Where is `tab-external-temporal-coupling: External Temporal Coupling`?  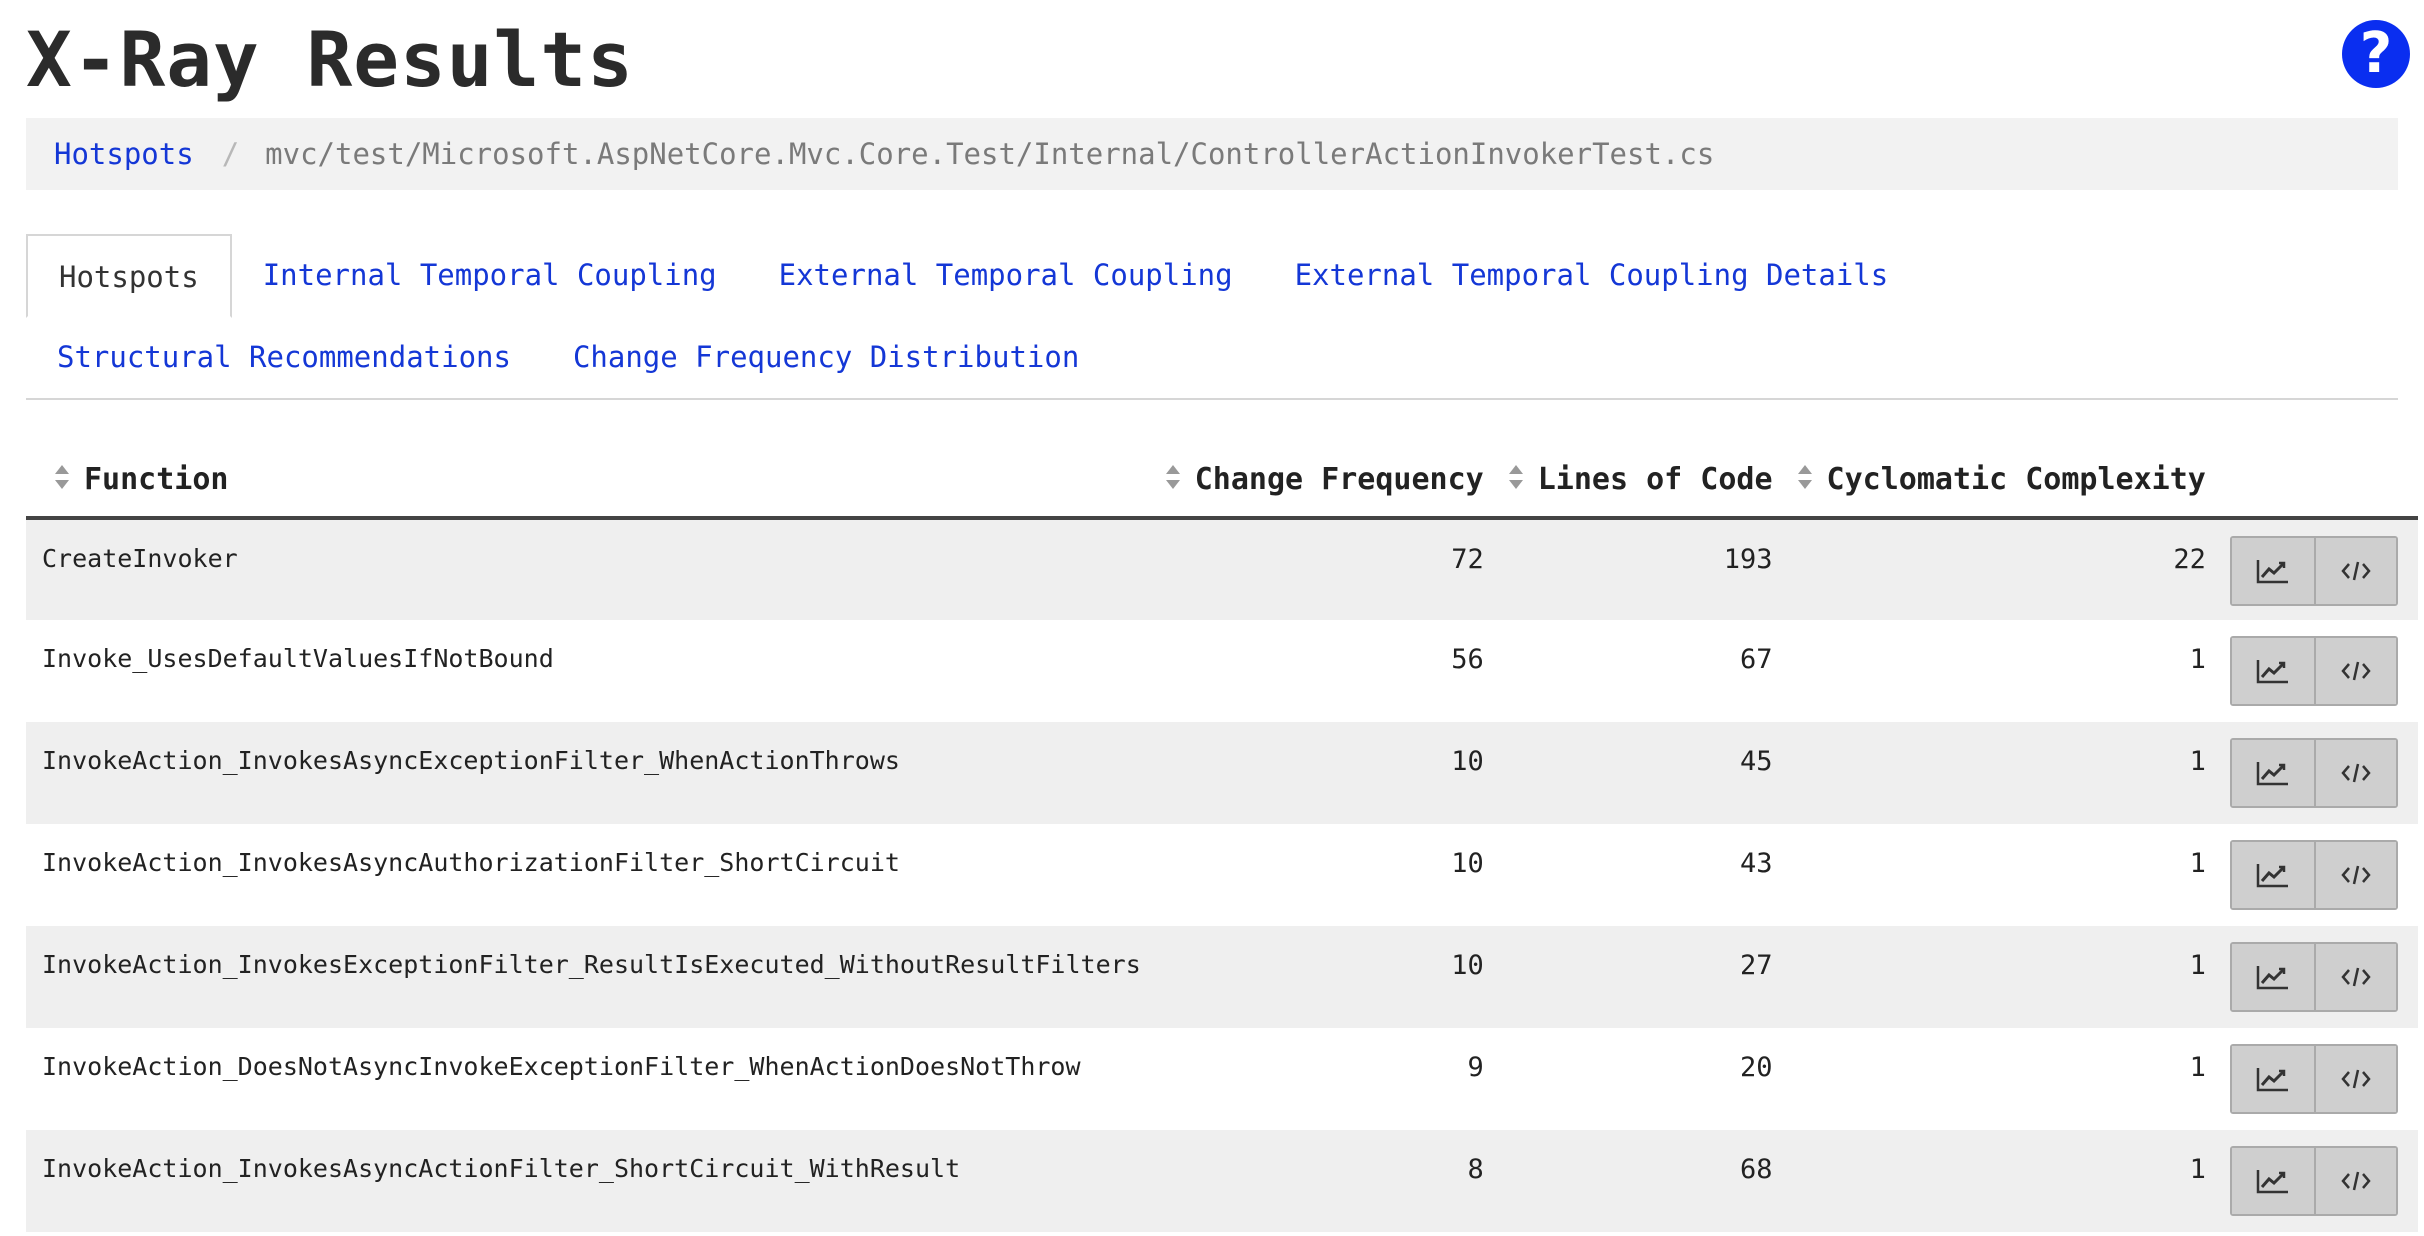
tab-external-temporal-coupling: External Temporal Coupling is located at coordinates (1006, 275).